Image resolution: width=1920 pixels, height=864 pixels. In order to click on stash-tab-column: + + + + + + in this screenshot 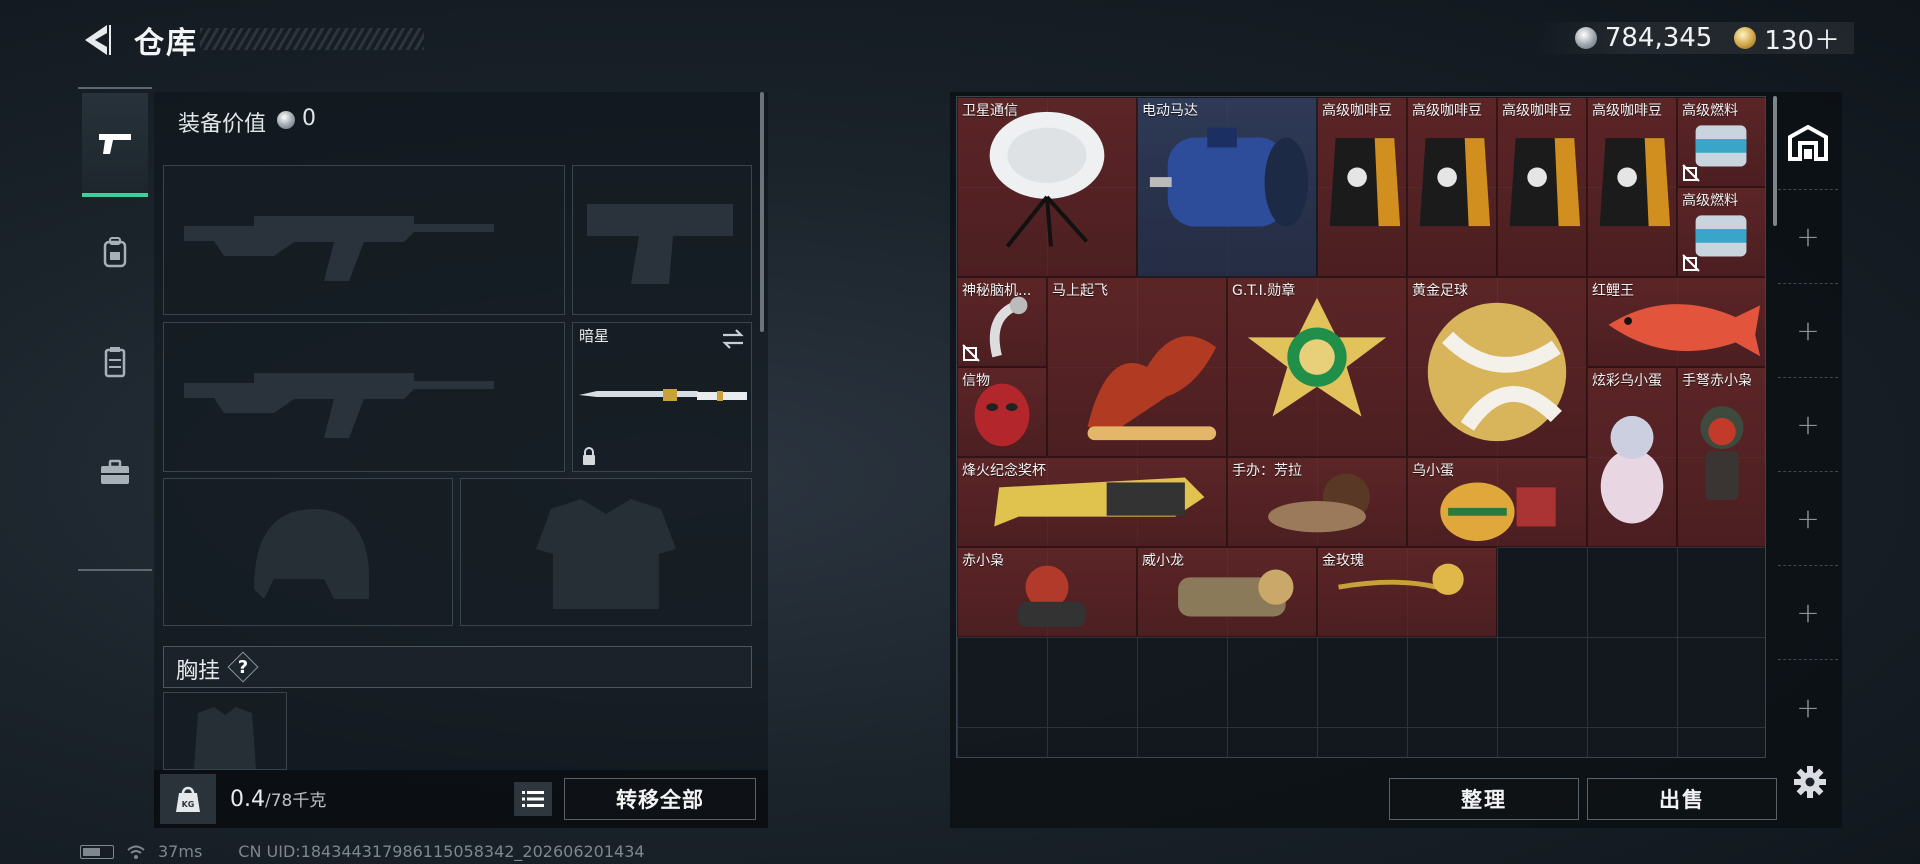, I will do `click(1808, 426)`.